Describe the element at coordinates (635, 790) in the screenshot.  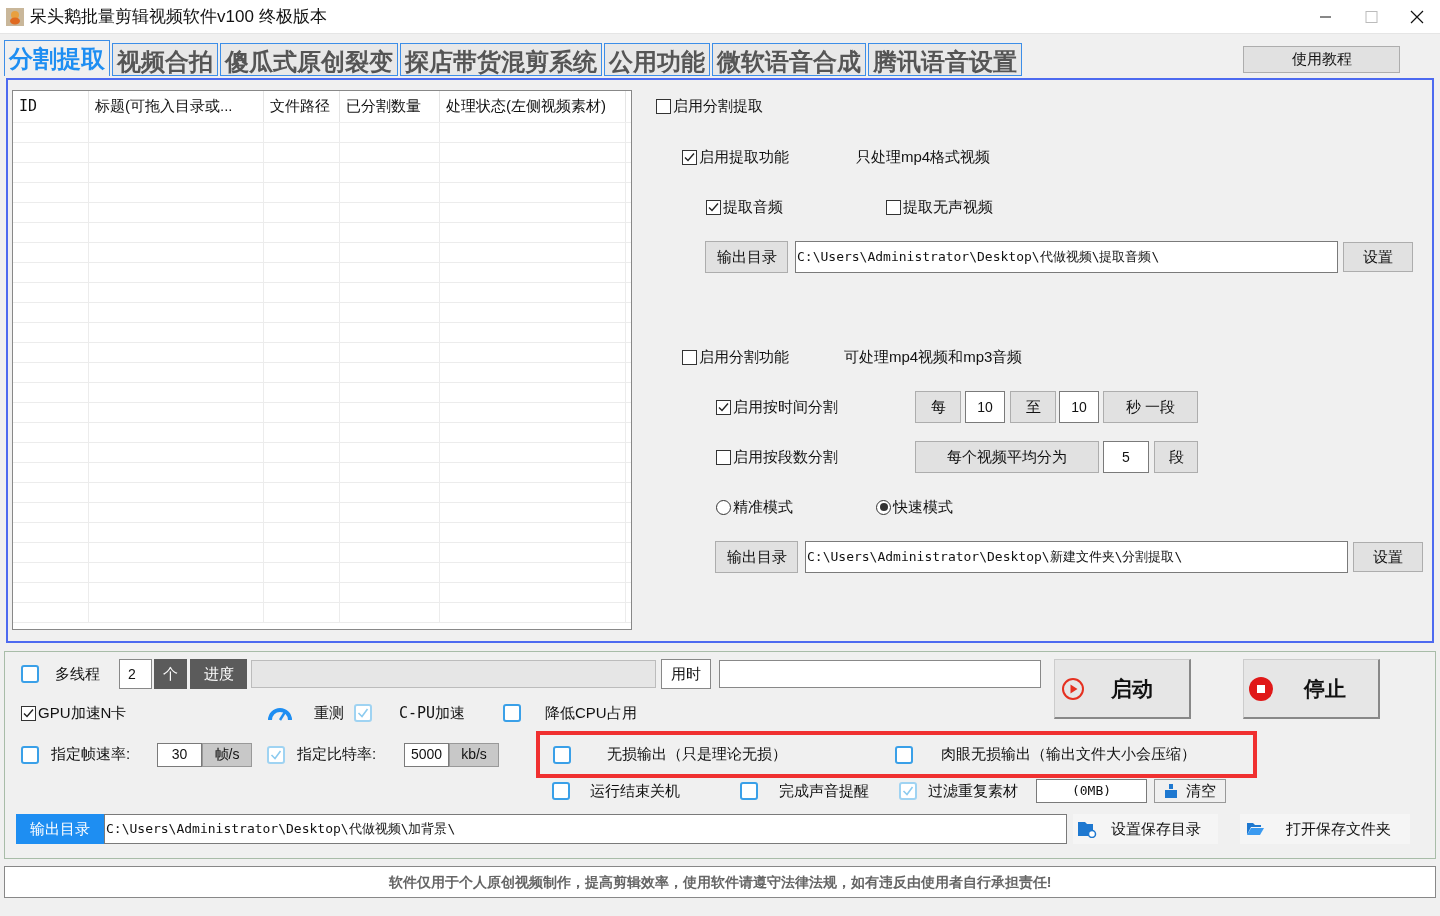
I see `option-label: 运行结束关机` at that location.